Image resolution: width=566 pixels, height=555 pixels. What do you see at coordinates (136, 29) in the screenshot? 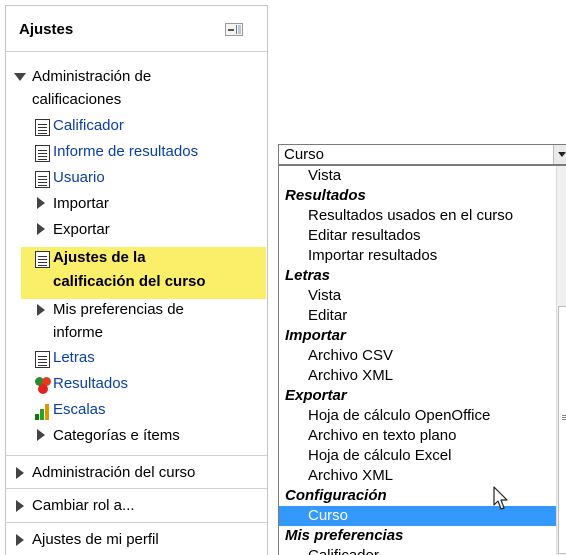
I see `block-header: Ajustes` at bounding box center [136, 29].